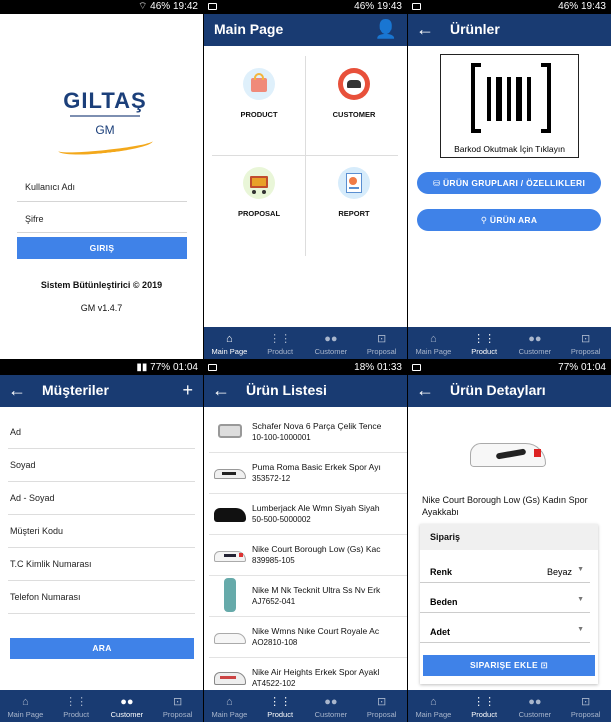 The height and width of the screenshot is (722, 611). Describe the element at coordinates (593, 367) in the screenshot. I see `status-time: 01:04` at that location.